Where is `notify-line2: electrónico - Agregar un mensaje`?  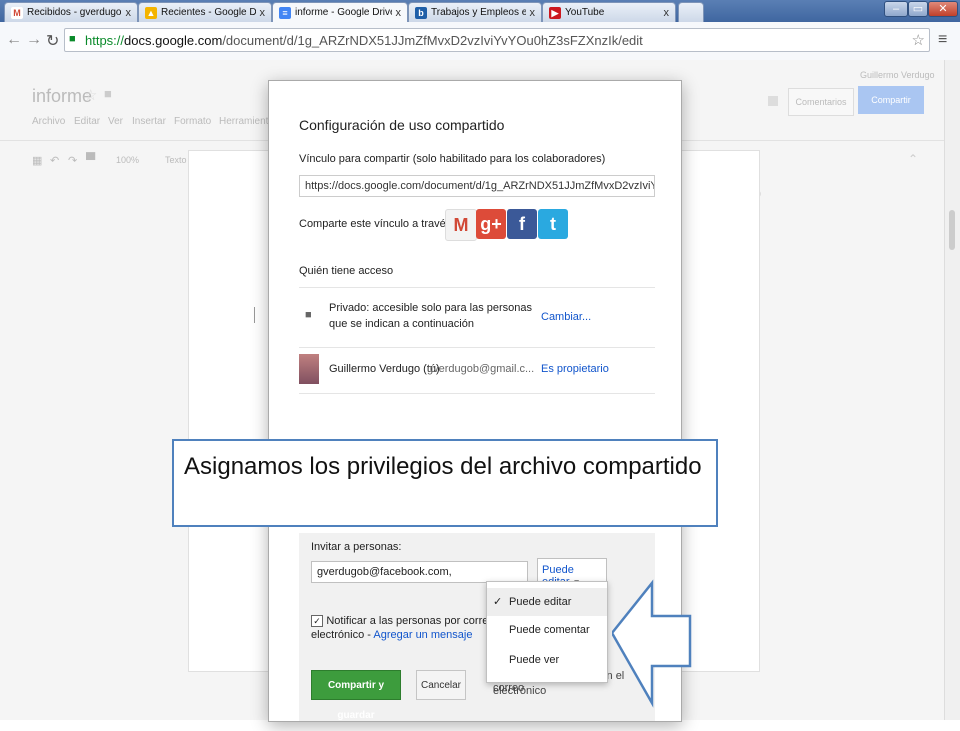
notify-line2: electrónico - Agregar un mensaje is located at coordinates (391, 635).